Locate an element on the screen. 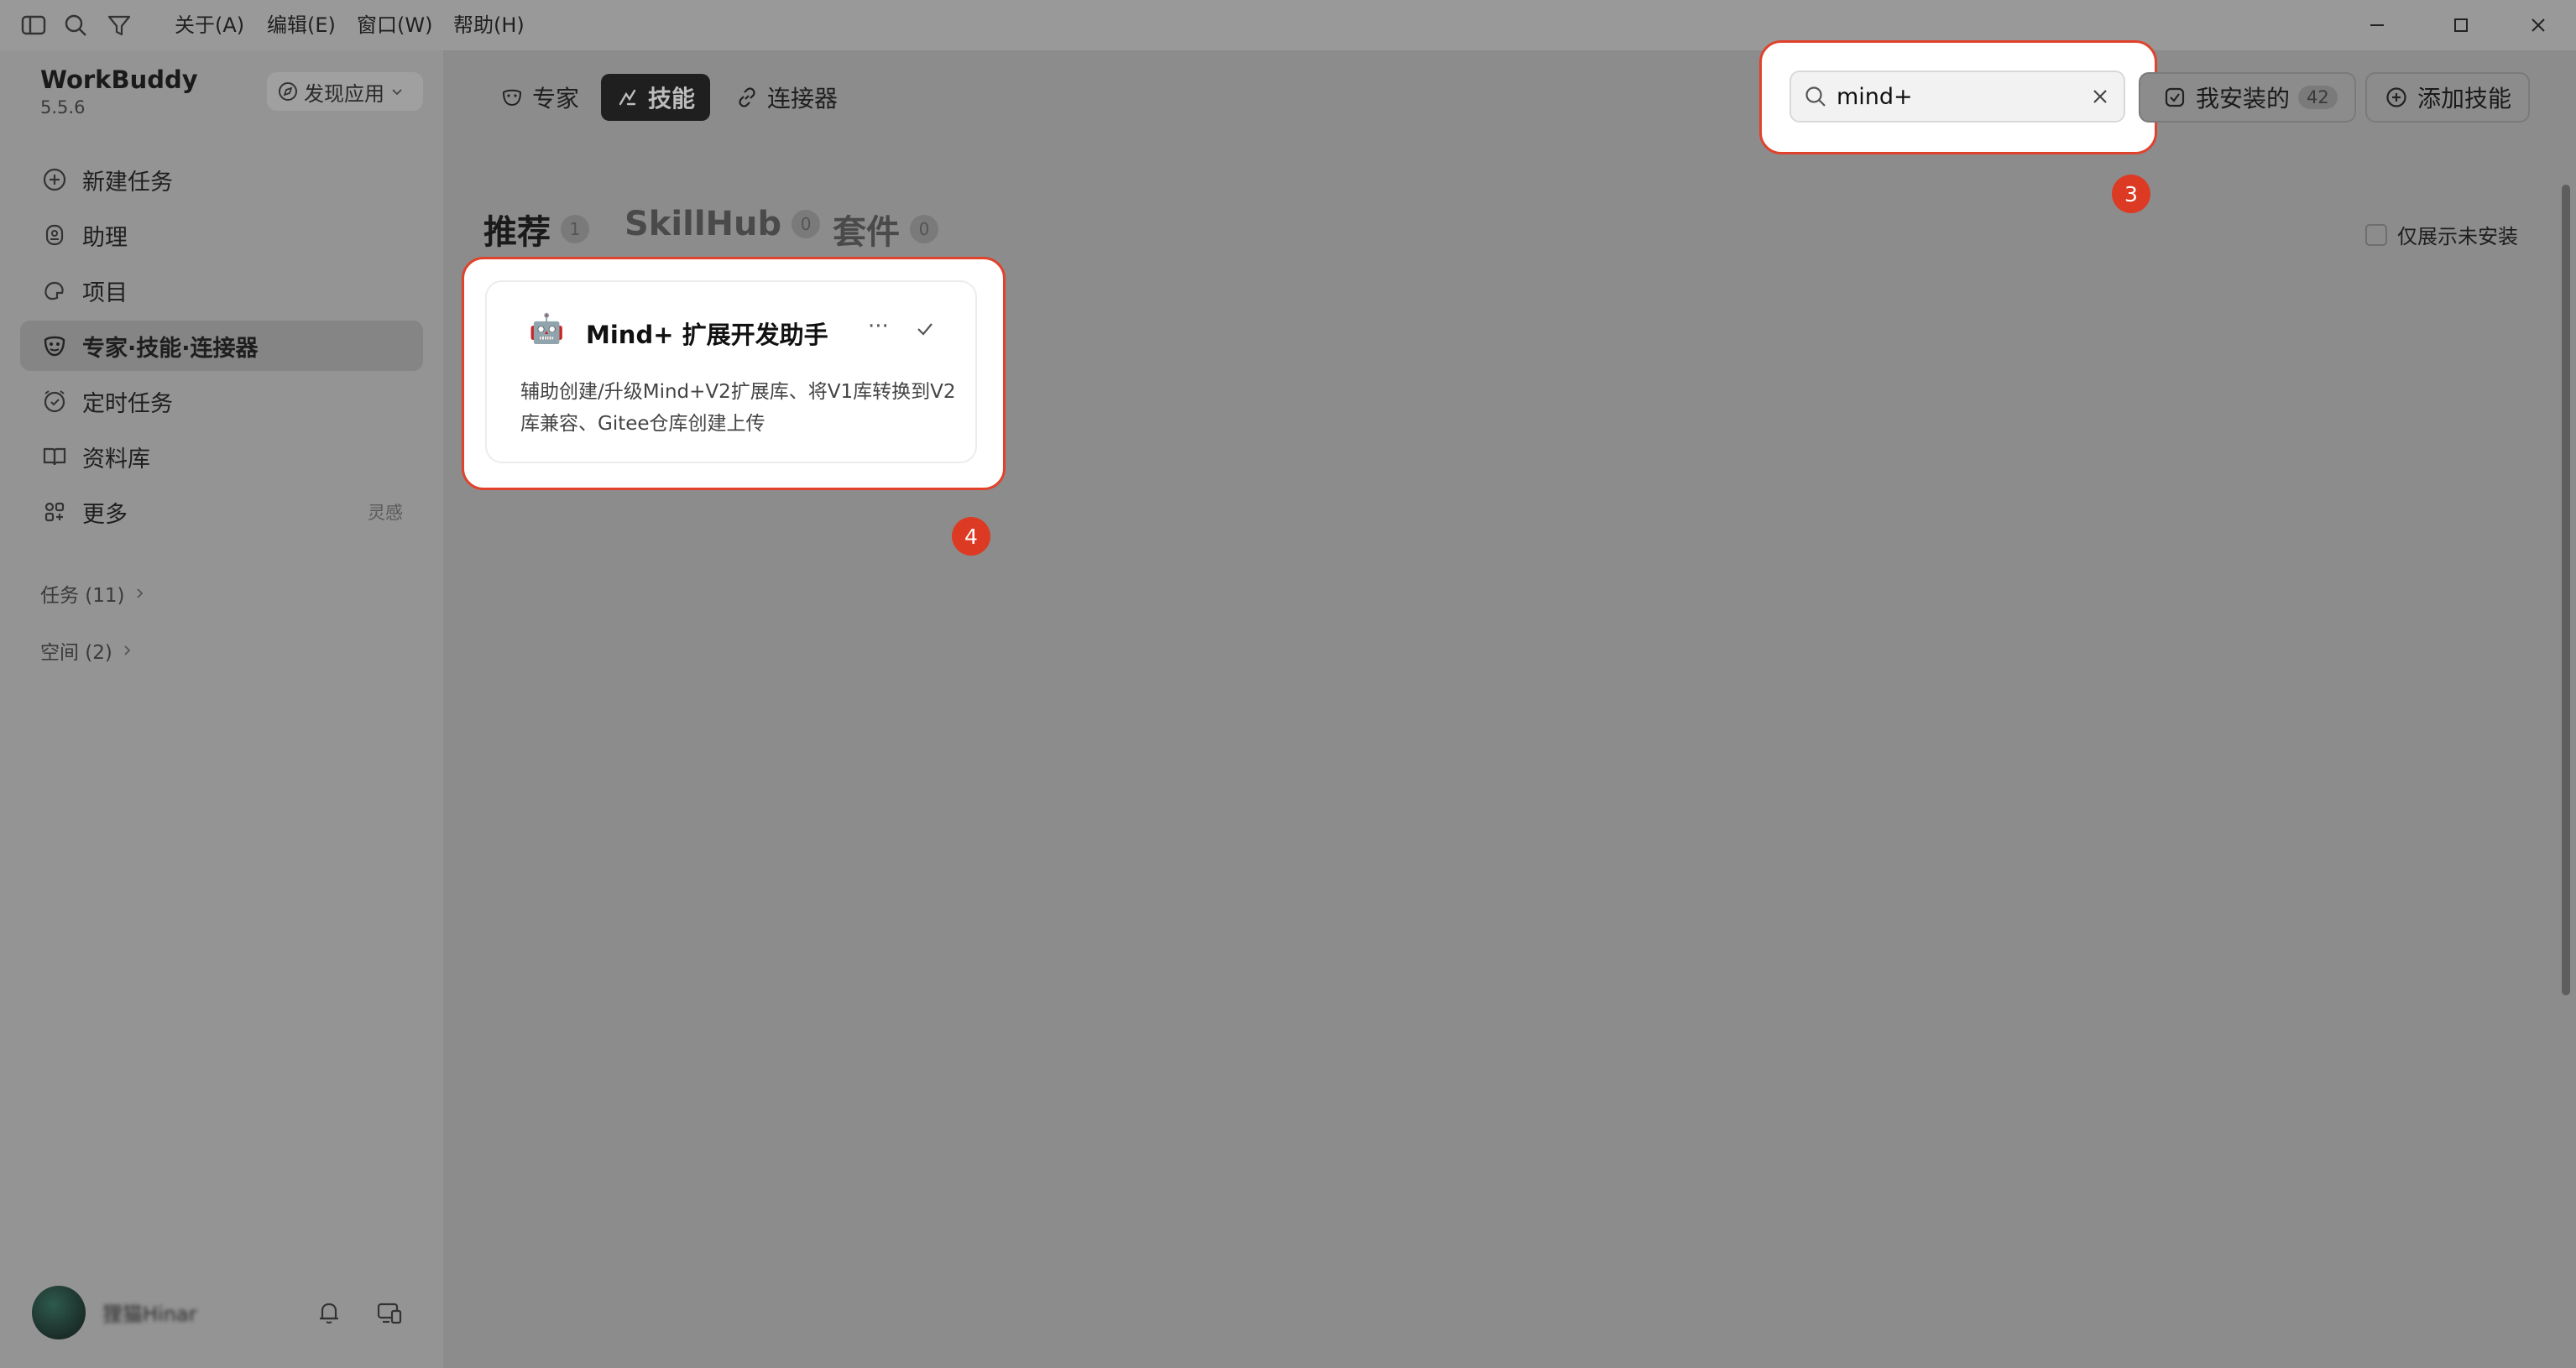 This screenshot has height=1368, width=2576. discover-apps-label: 发现应用 is located at coordinates (344, 93).